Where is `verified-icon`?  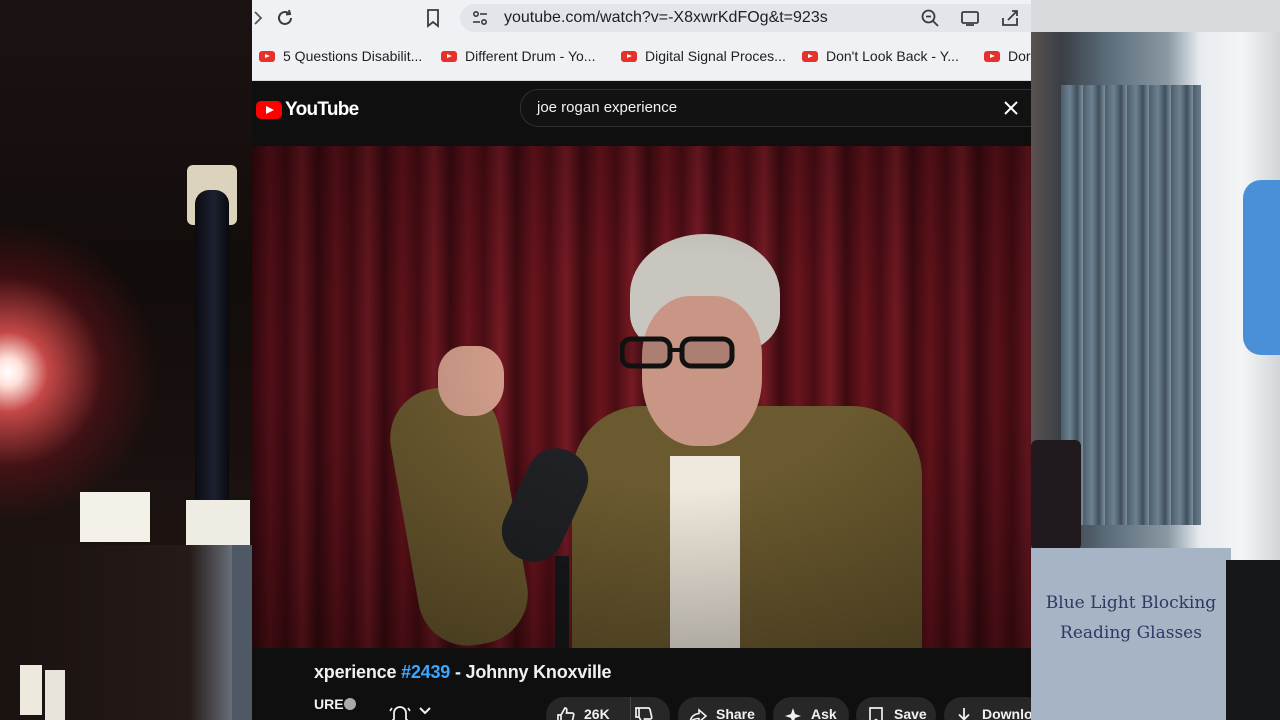
verified-icon is located at coordinates (350, 704).